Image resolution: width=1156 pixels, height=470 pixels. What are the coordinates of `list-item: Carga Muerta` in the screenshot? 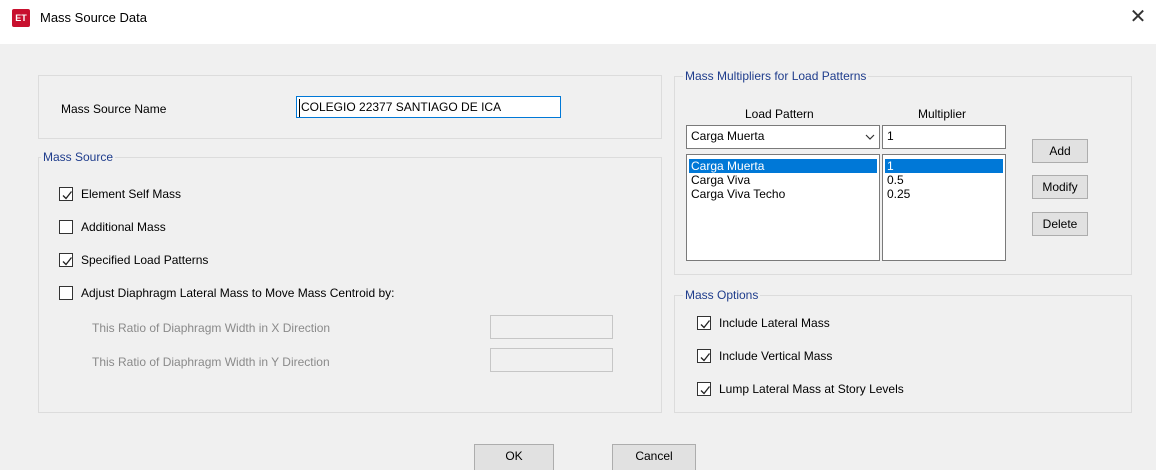 It's located at (783, 166).